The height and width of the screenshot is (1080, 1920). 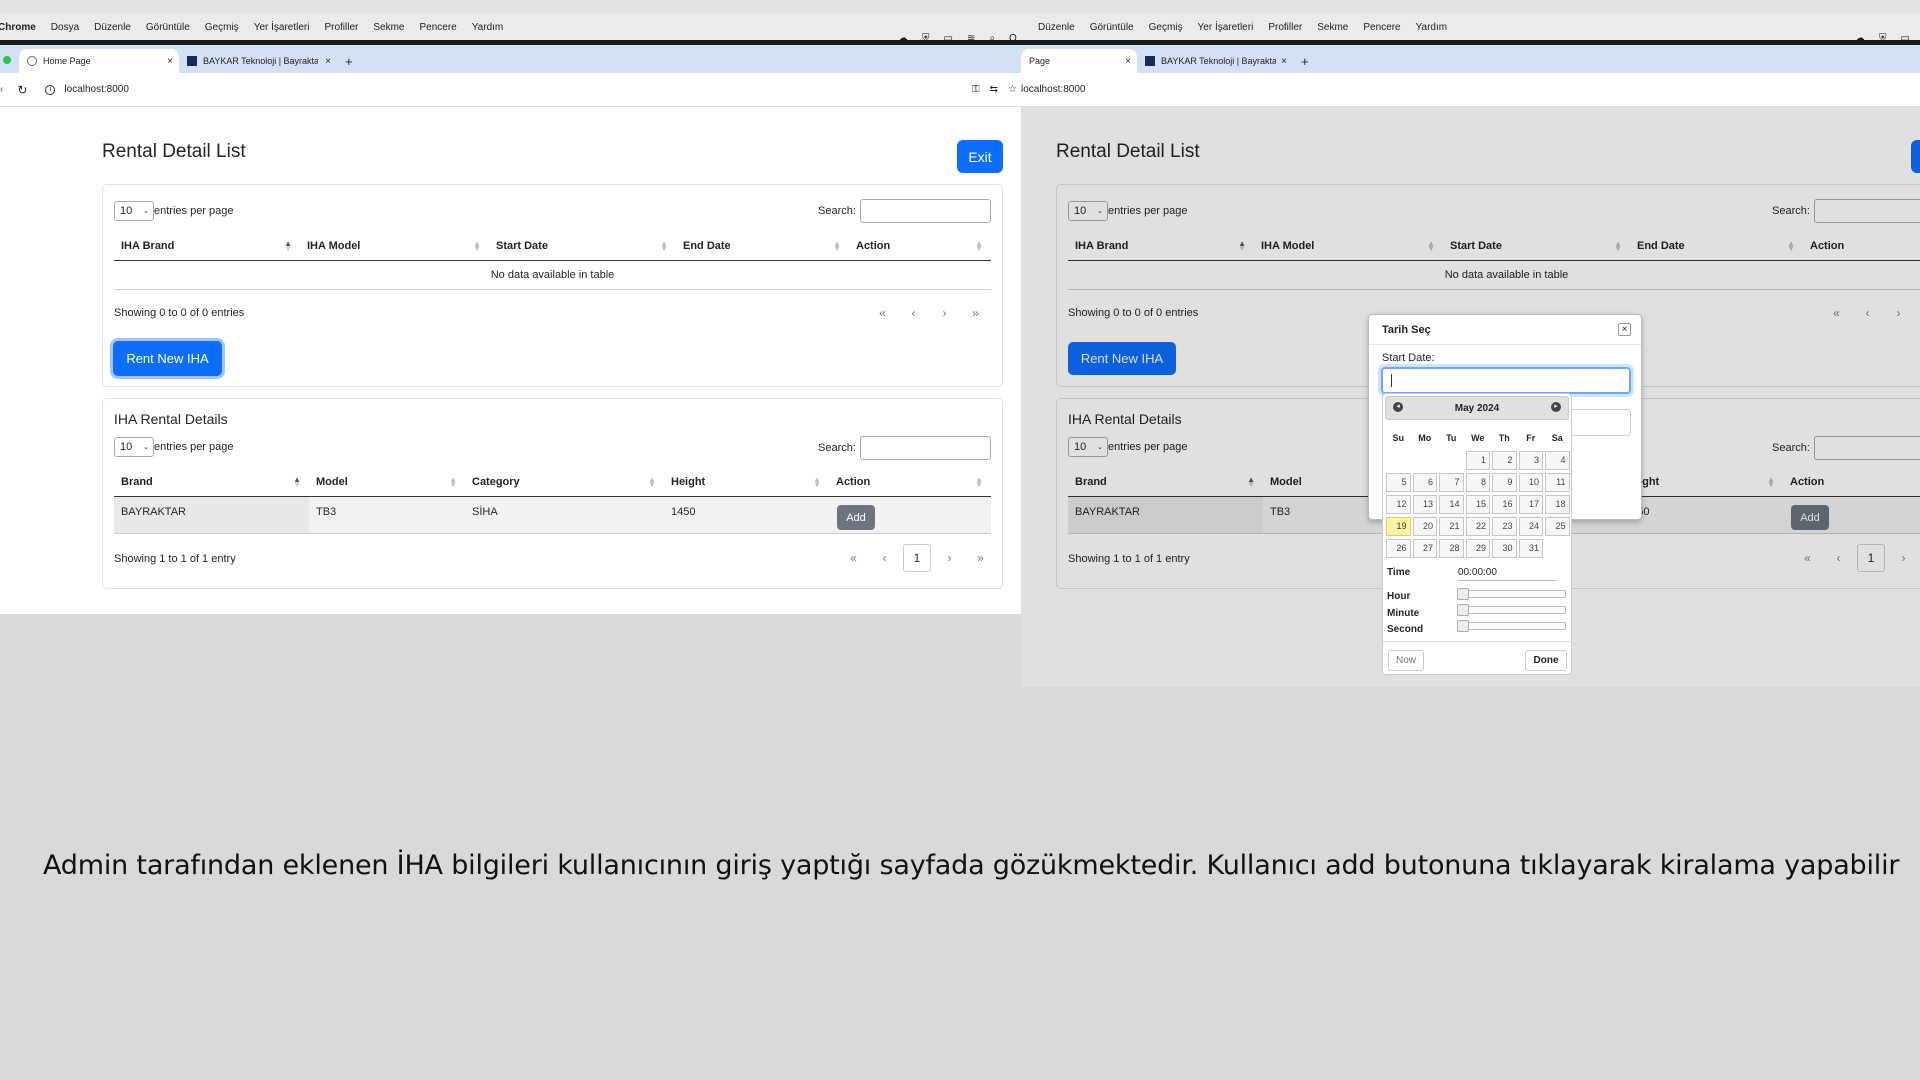 I want to click on calendar-day: 21, so click(x=1451, y=526).